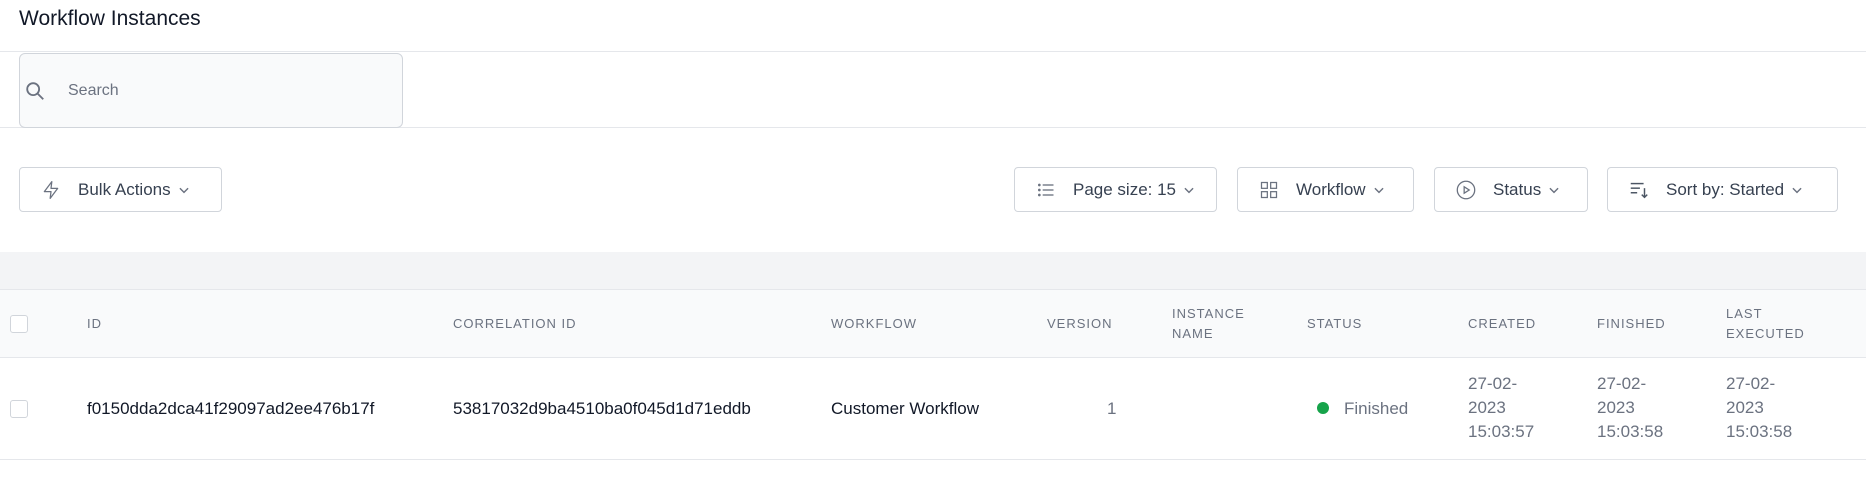  I want to click on column-header-workflow: WORKFLOW, so click(874, 324).